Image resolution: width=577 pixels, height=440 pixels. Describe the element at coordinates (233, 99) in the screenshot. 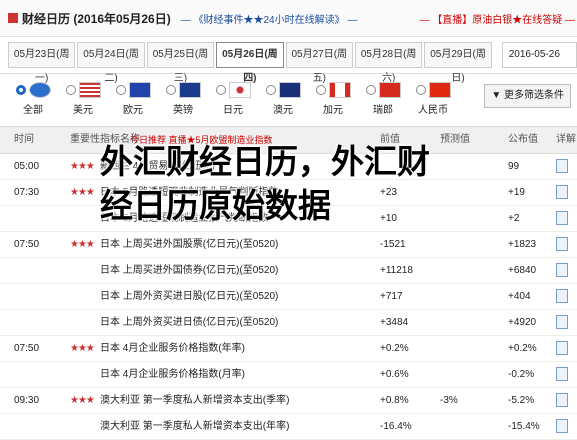

I see `country-filter-jpy: 日元` at that location.